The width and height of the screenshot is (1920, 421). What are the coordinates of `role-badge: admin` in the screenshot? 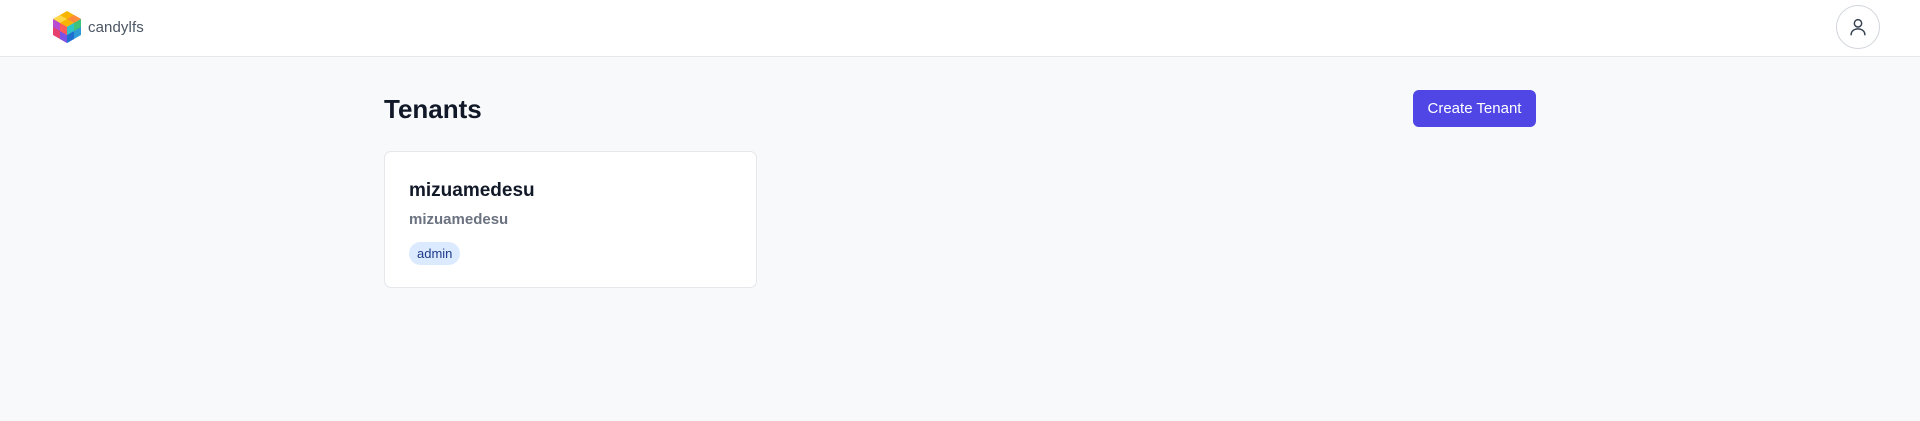 It's located at (435, 253).